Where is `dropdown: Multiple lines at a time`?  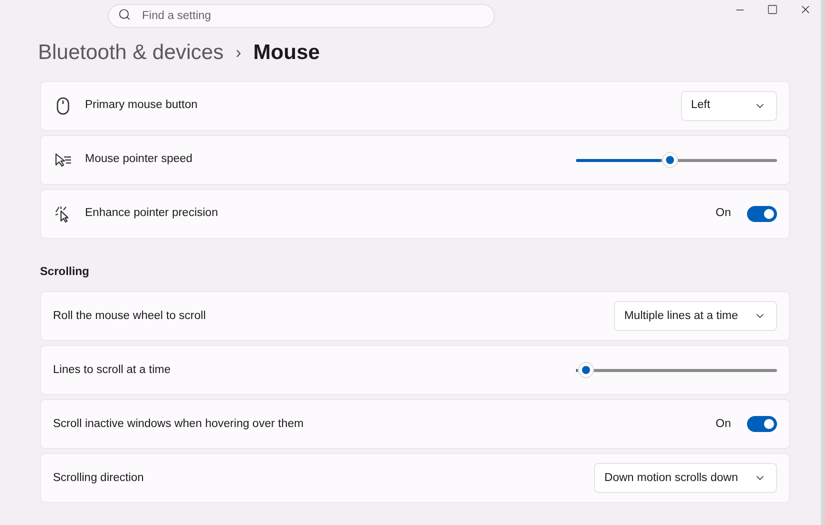
dropdown: Multiple lines at a time is located at coordinates (695, 316).